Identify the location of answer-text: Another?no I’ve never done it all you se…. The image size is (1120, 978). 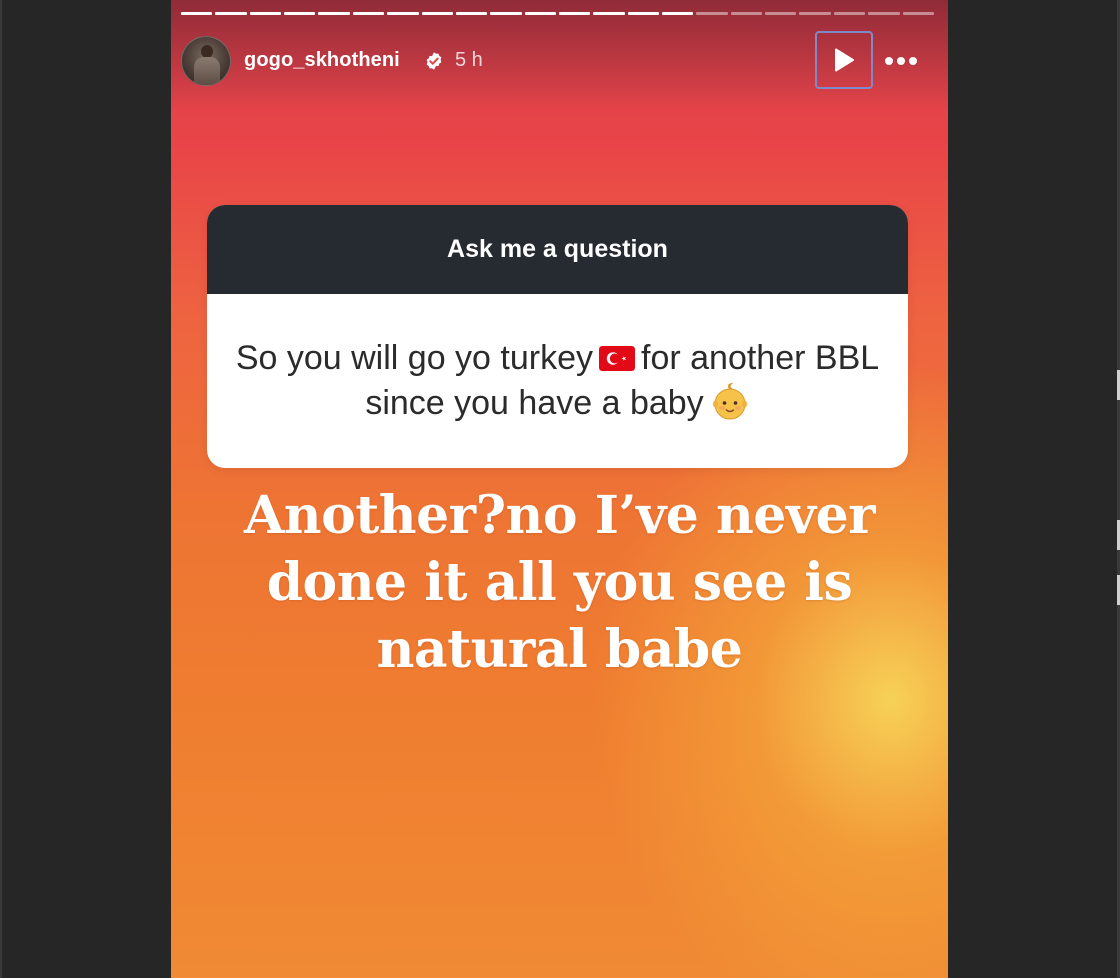
(559, 582).